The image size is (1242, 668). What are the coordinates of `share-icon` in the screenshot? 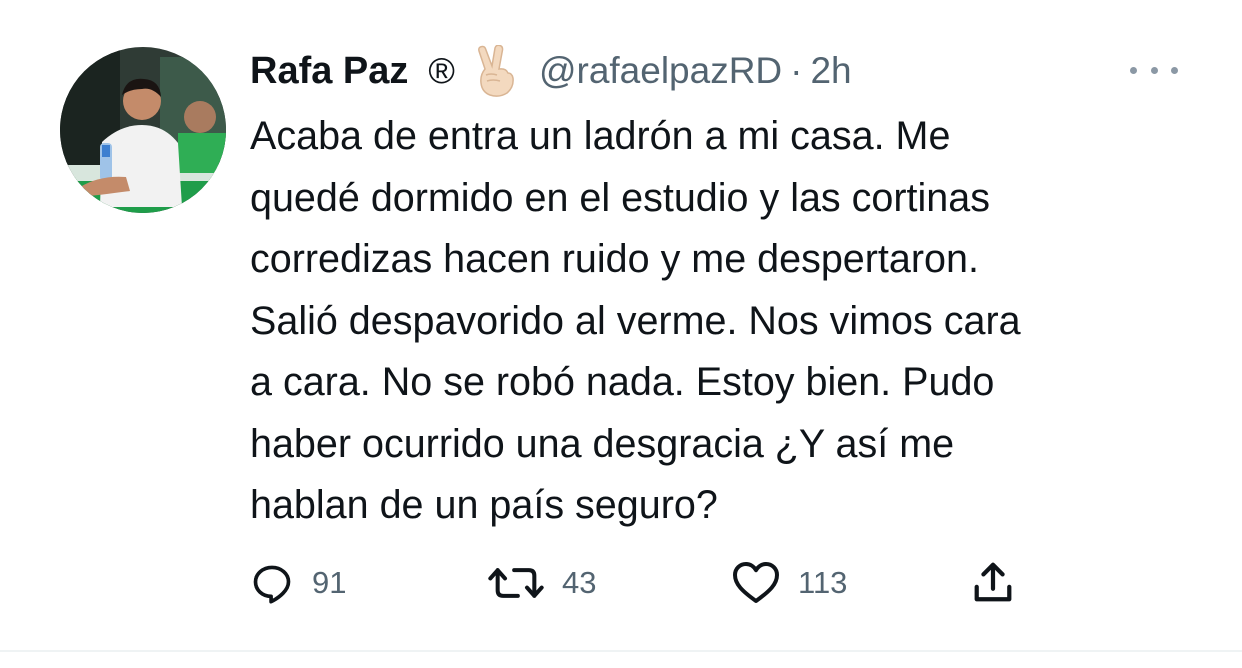 It's located at (993, 582).